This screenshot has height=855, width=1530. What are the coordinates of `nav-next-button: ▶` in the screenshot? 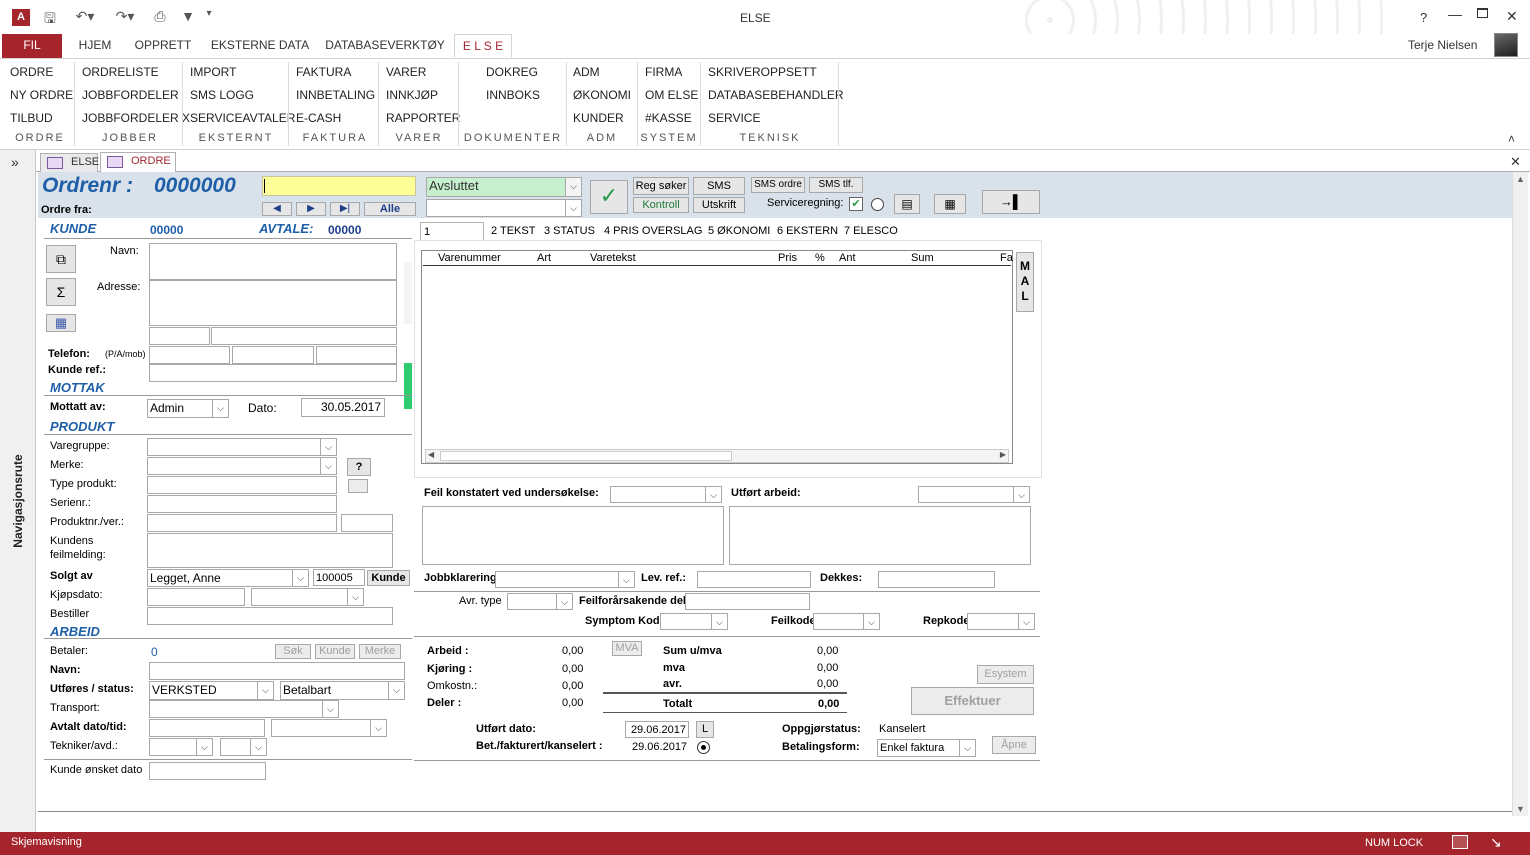 It's located at (311, 209).